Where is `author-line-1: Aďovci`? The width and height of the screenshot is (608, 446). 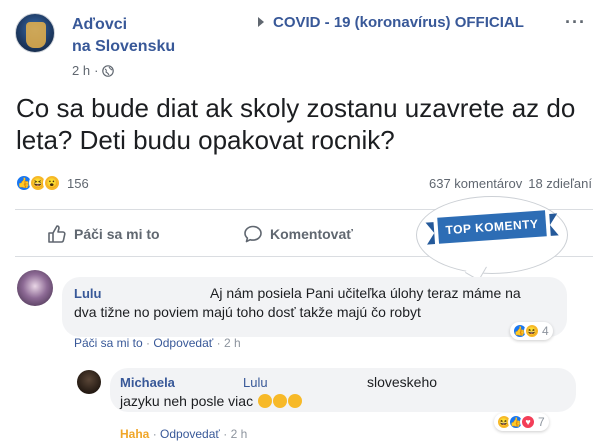
author-line-1: Aďovci is located at coordinates (142, 25).